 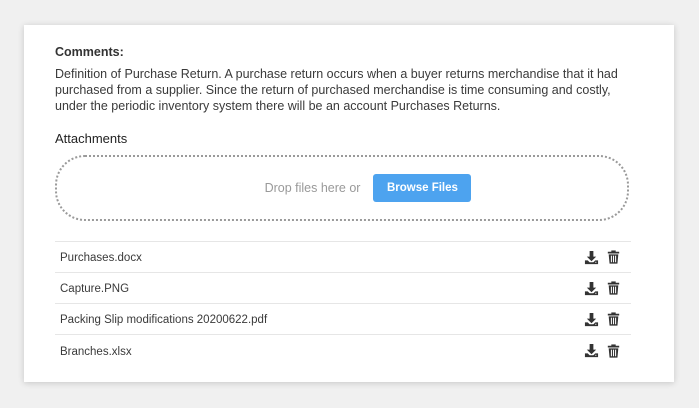 I want to click on attachment-file-name: Capture.PNG, so click(x=95, y=289).